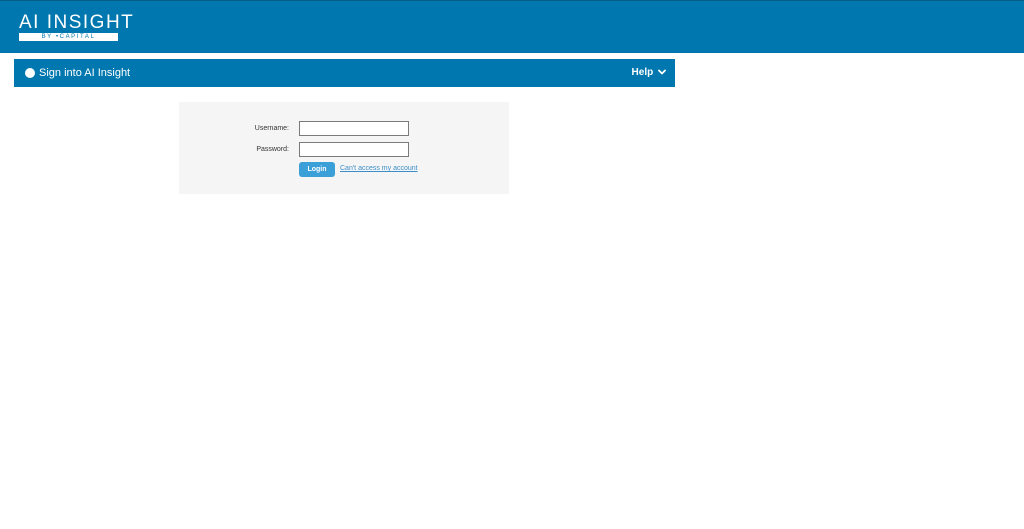 The height and width of the screenshot is (529, 1024). What do you see at coordinates (354, 149) in the screenshot?
I see `password-input` at bounding box center [354, 149].